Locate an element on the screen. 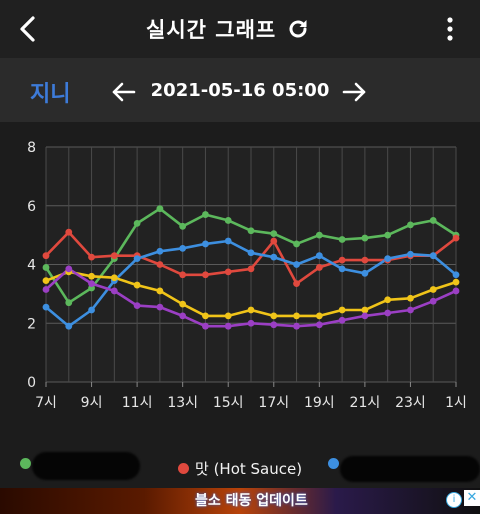 Image resolution: width=480 pixels, height=514 pixels. ad-close-icon: ✕ is located at coordinates (472, 498).